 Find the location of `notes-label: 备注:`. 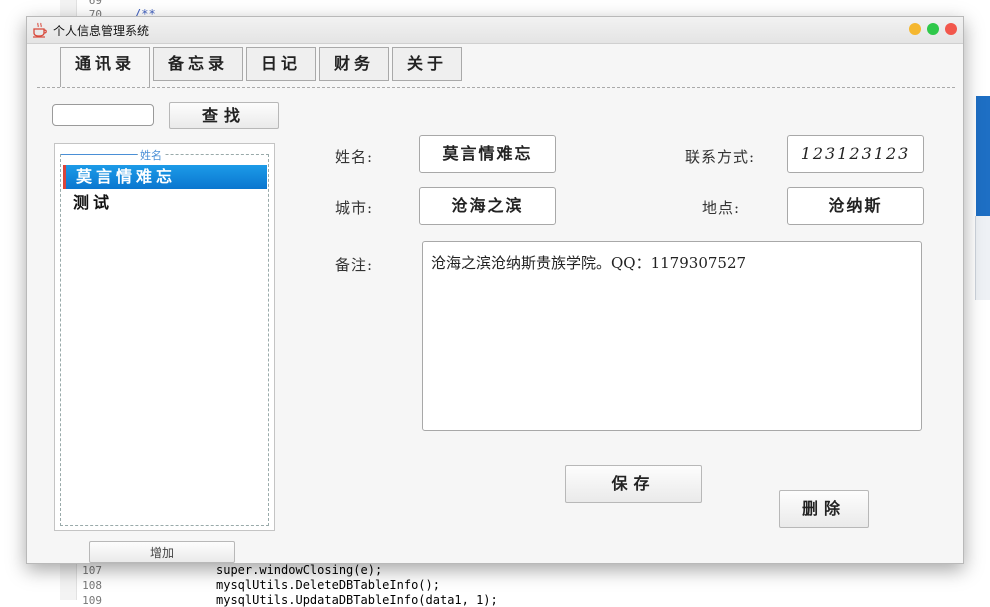

notes-label: 备注: is located at coordinates (354, 265).